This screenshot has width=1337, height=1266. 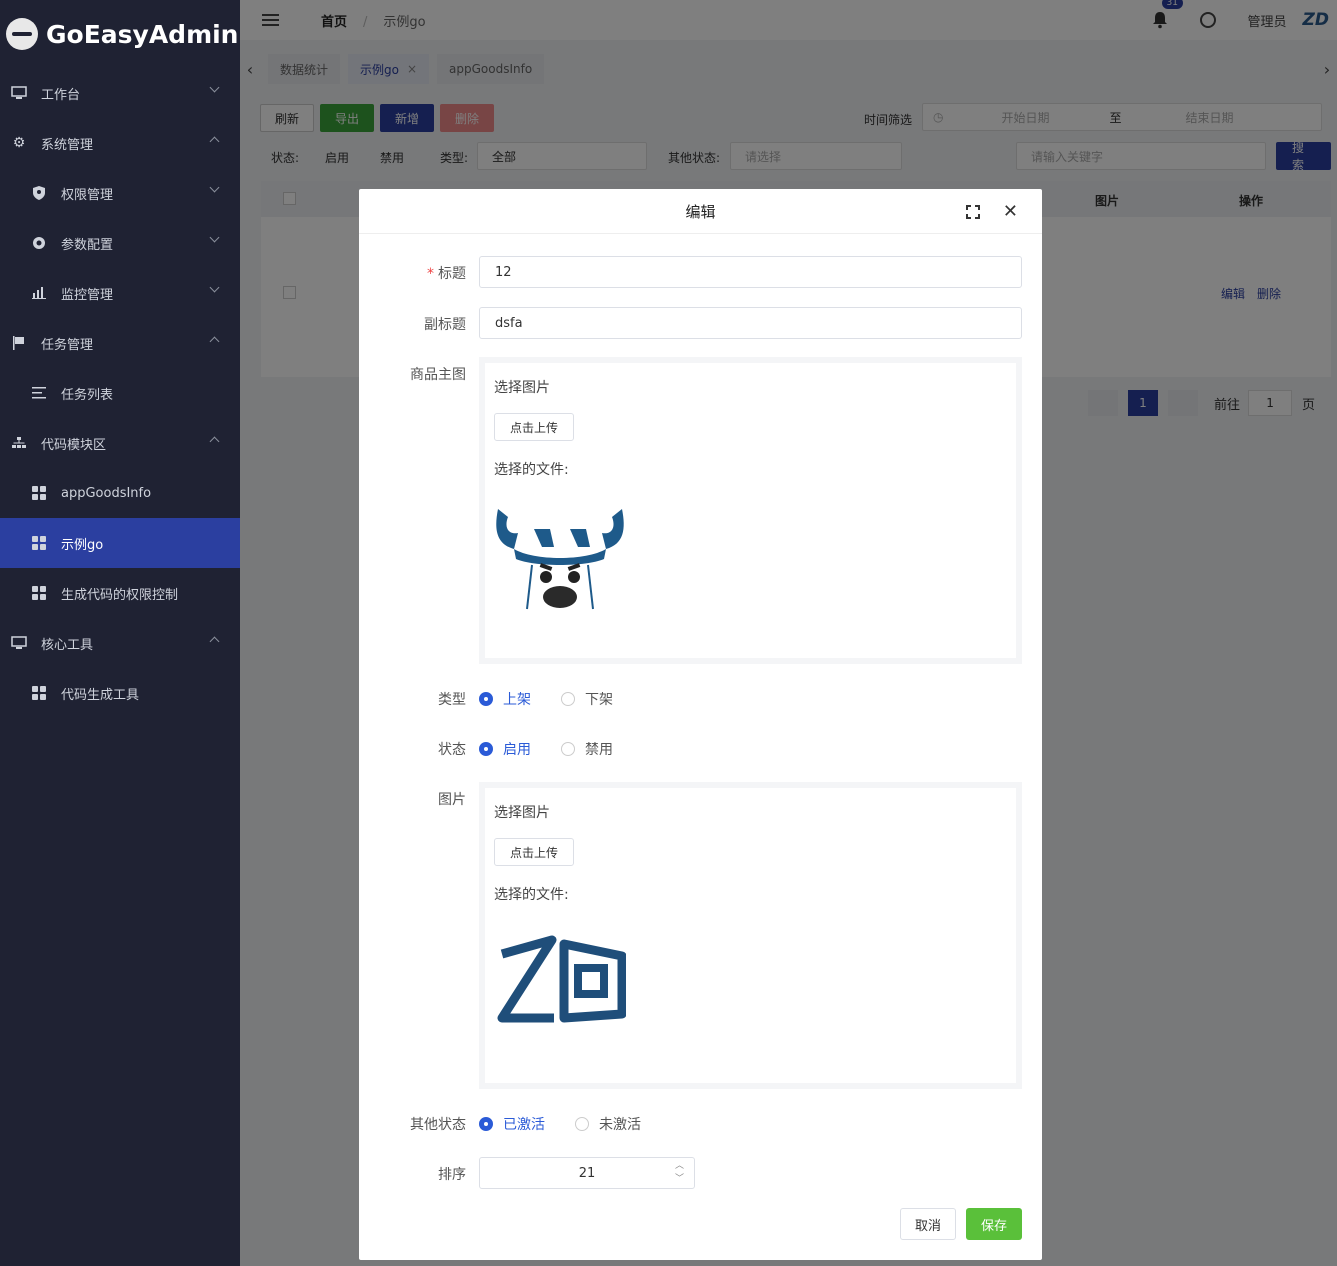 I want to click on sidebar-item-label: 代码生成工具, so click(x=100, y=695).